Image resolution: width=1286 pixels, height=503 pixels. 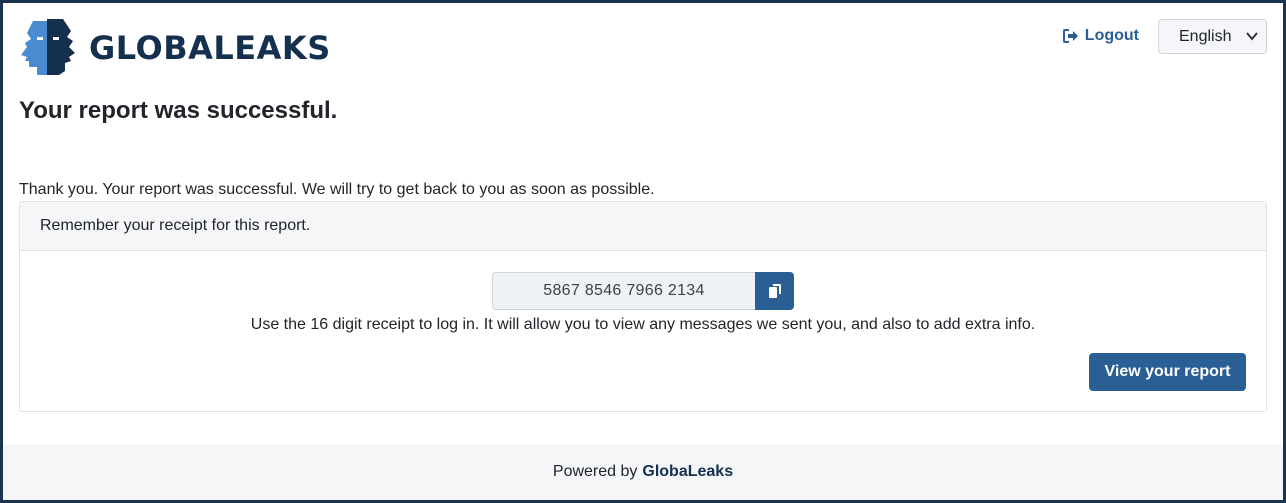 What do you see at coordinates (687, 472) in the screenshot?
I see `globaleaks-link: GlobaLeaks` at bounding box center [687, 472].